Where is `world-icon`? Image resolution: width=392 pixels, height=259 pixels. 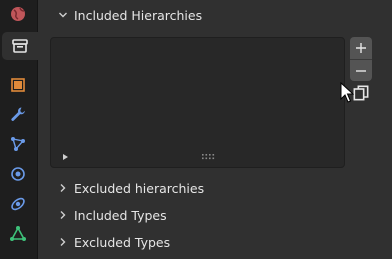 world-icon is located at coordinates (18, 14).